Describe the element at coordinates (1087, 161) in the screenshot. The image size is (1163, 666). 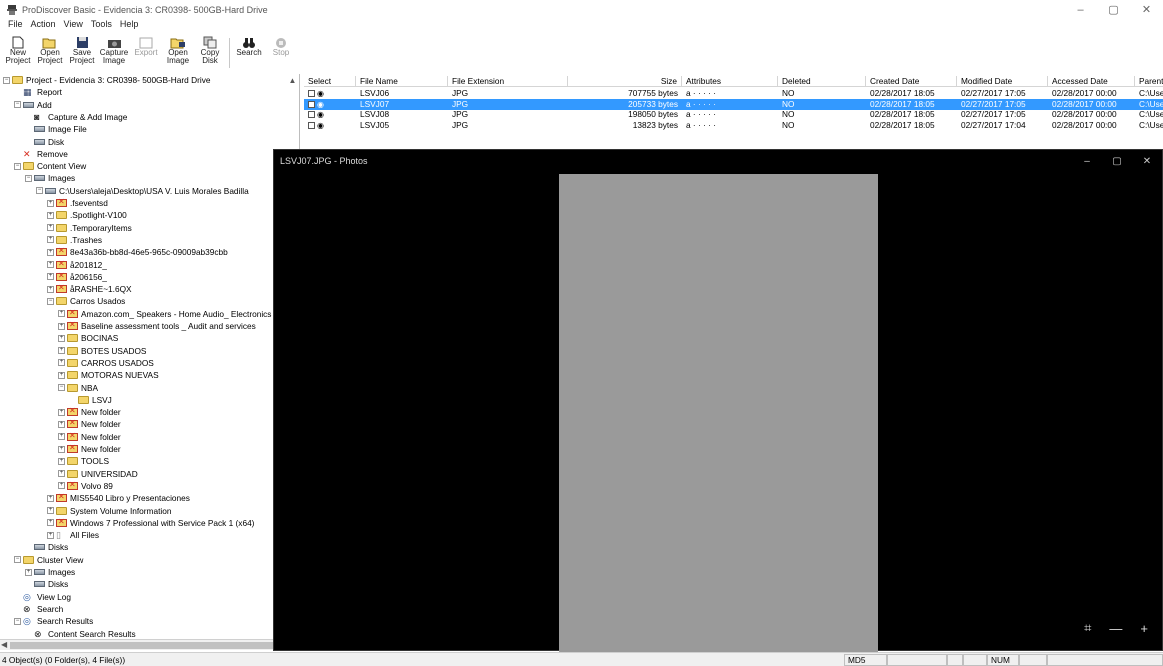
I see `photos-minimize-button: –` at that location.